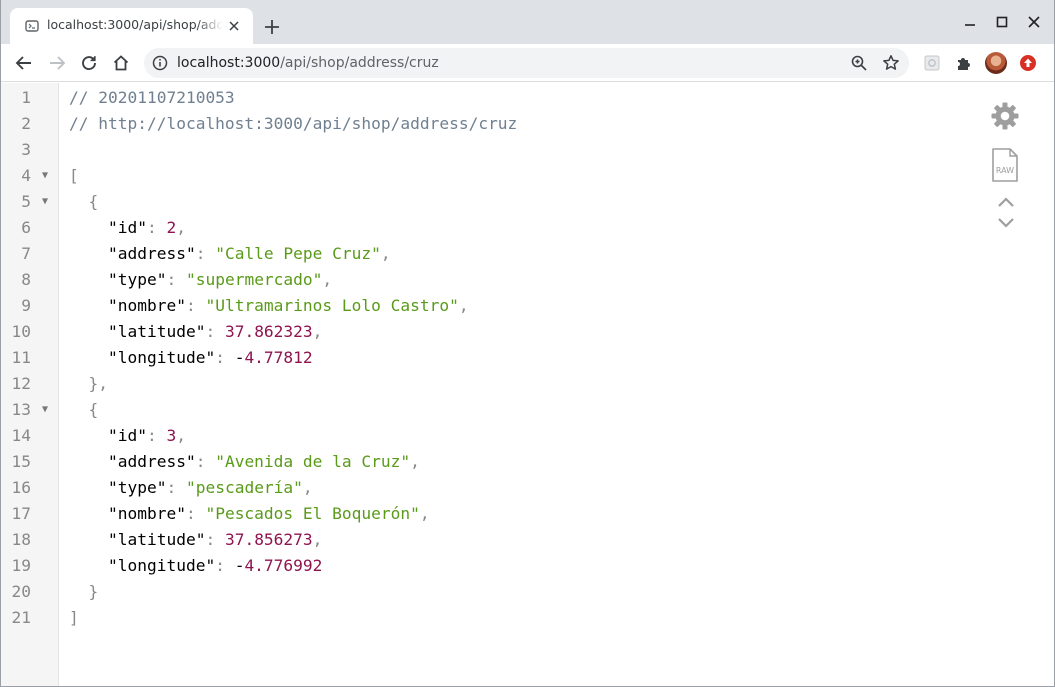  I want to click on code-text: "type": "pescadería",, so click(210, 487).